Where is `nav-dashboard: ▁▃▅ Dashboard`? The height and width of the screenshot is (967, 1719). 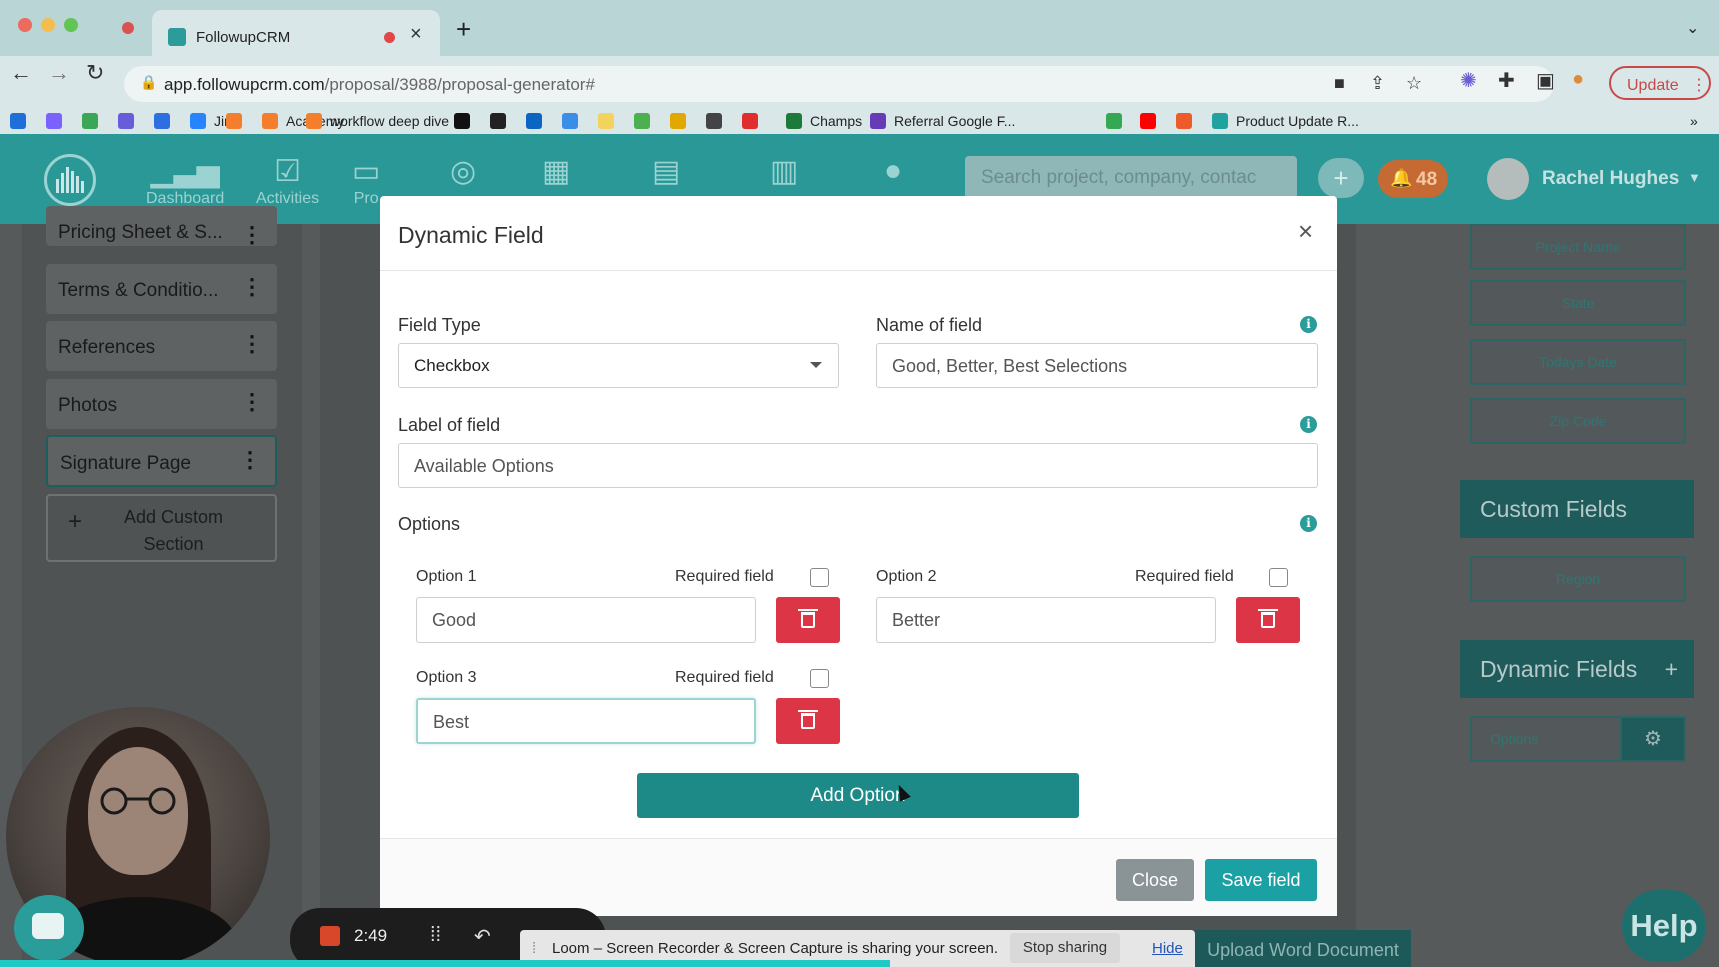
nav-dashboard: ▁▃▅ Dashboard is located at coordinates (185, 181).